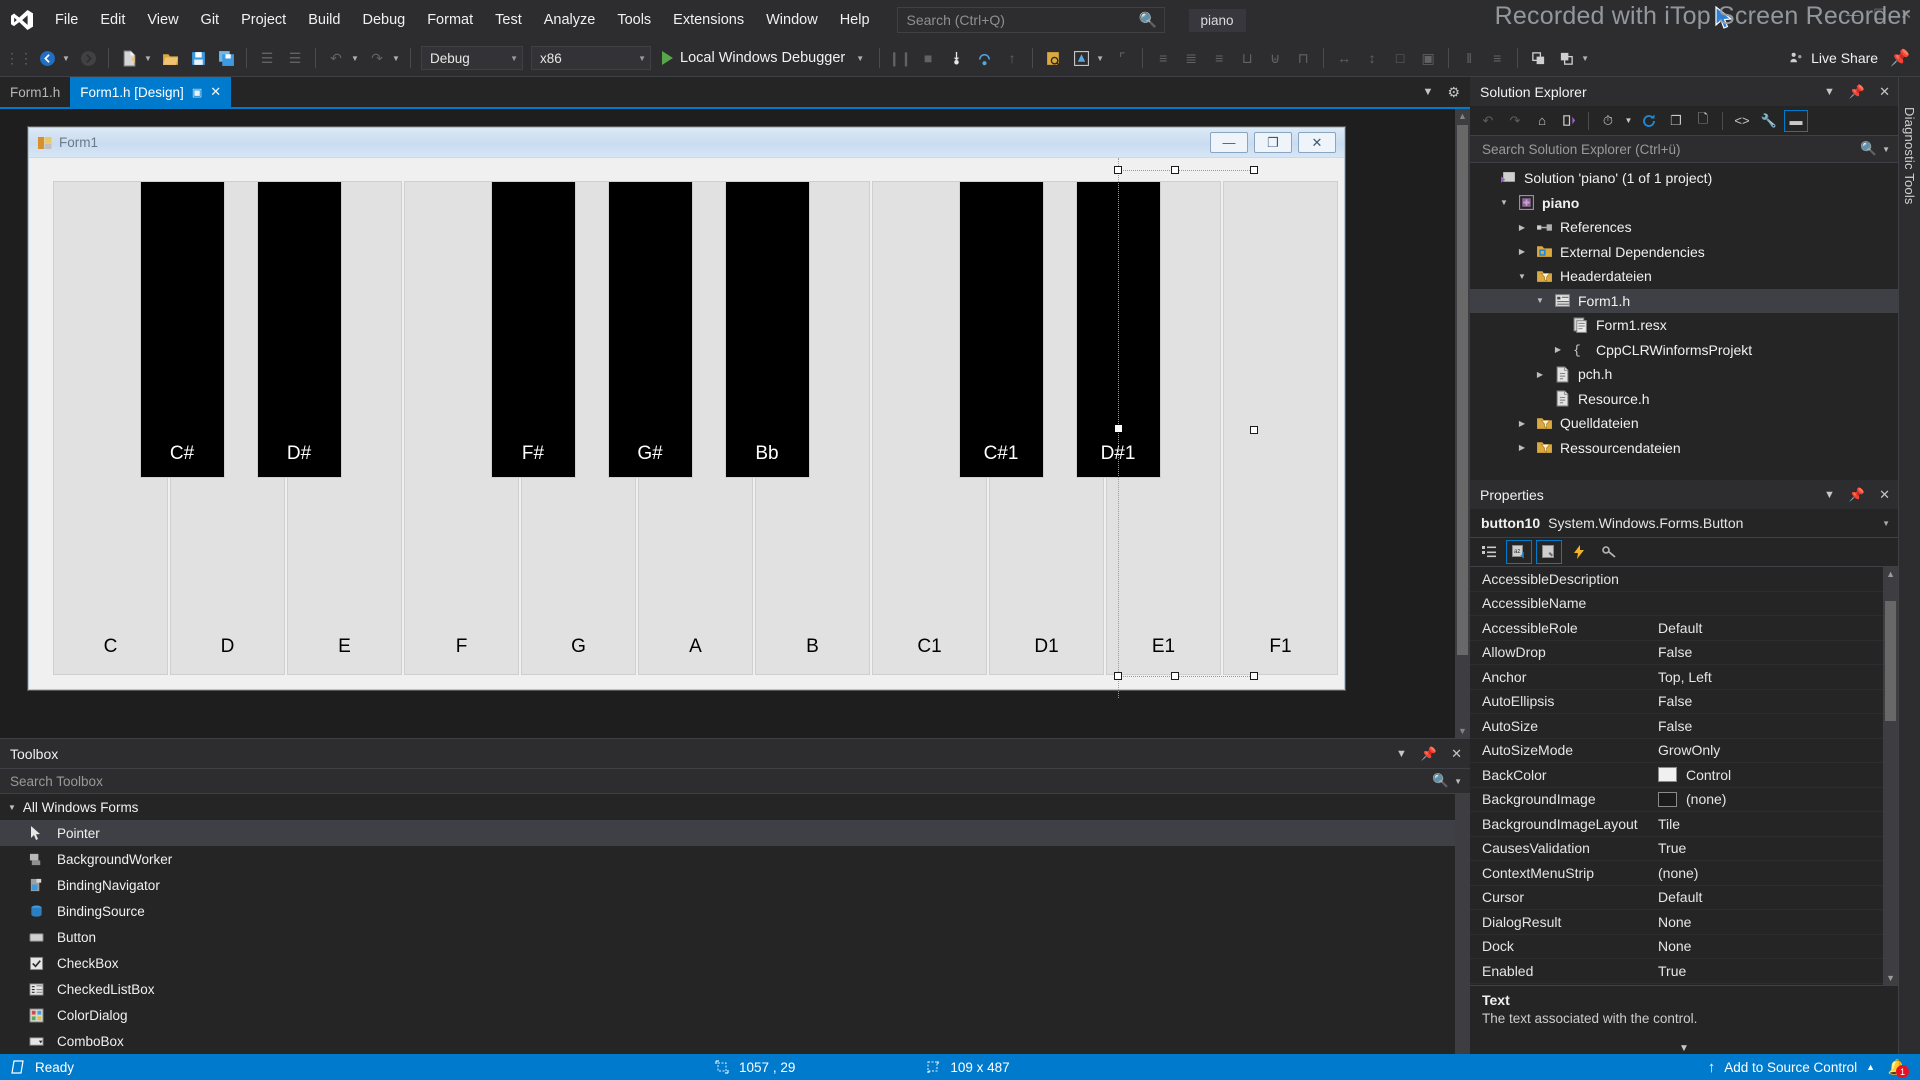  I want to click on solution-explorer-pin-icon: 📌, so click(1857, 92).